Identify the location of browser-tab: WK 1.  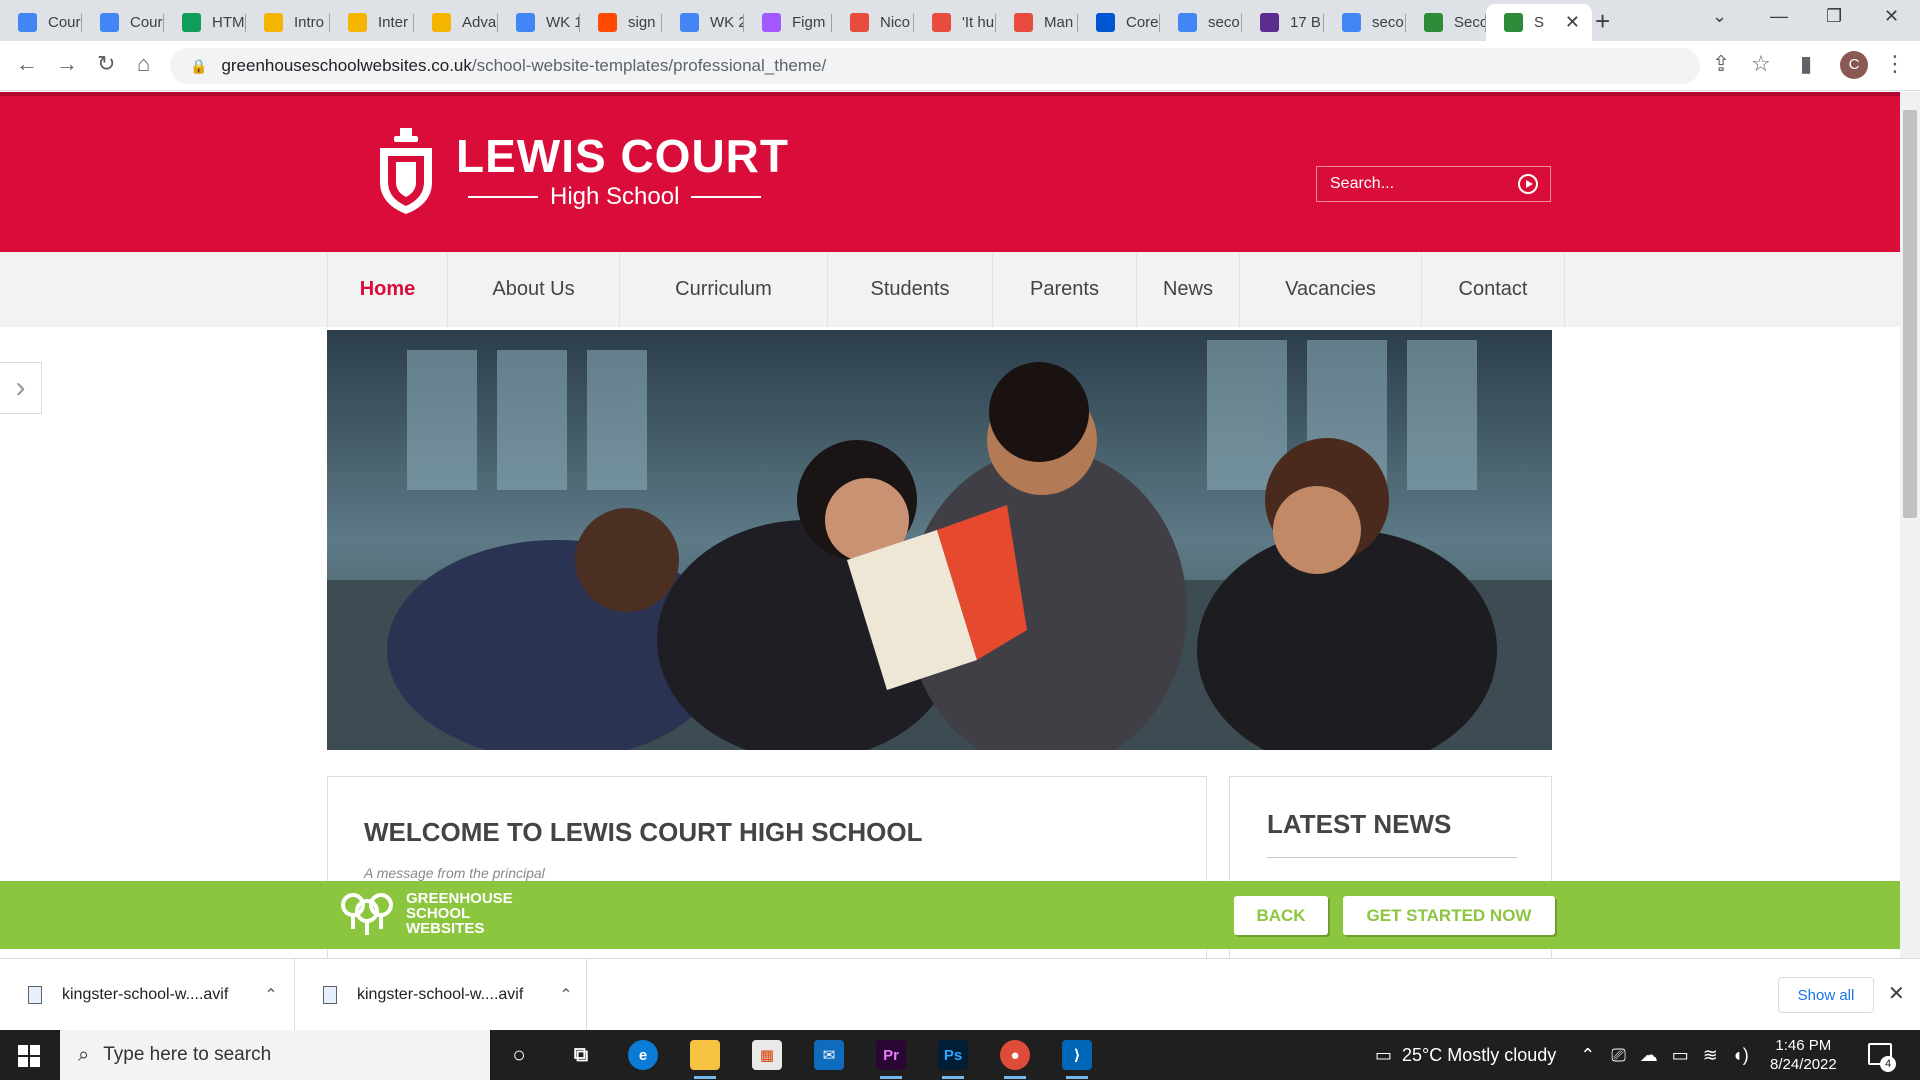
(539, 22).